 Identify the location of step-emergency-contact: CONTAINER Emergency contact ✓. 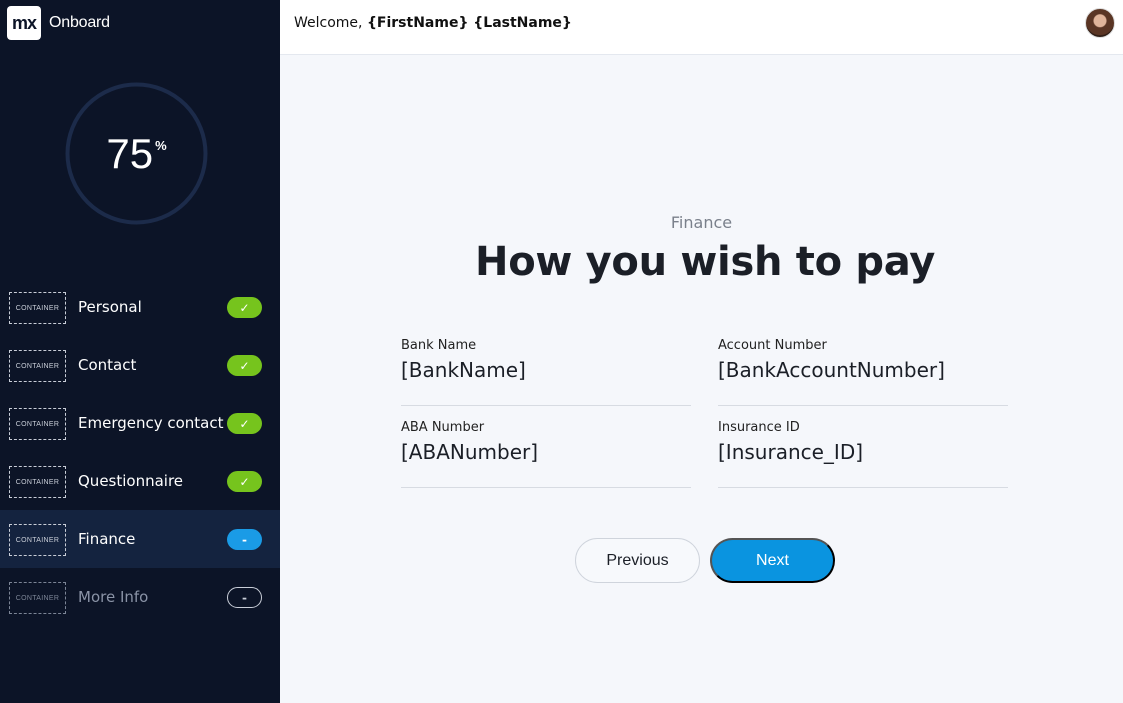
(140, 423).